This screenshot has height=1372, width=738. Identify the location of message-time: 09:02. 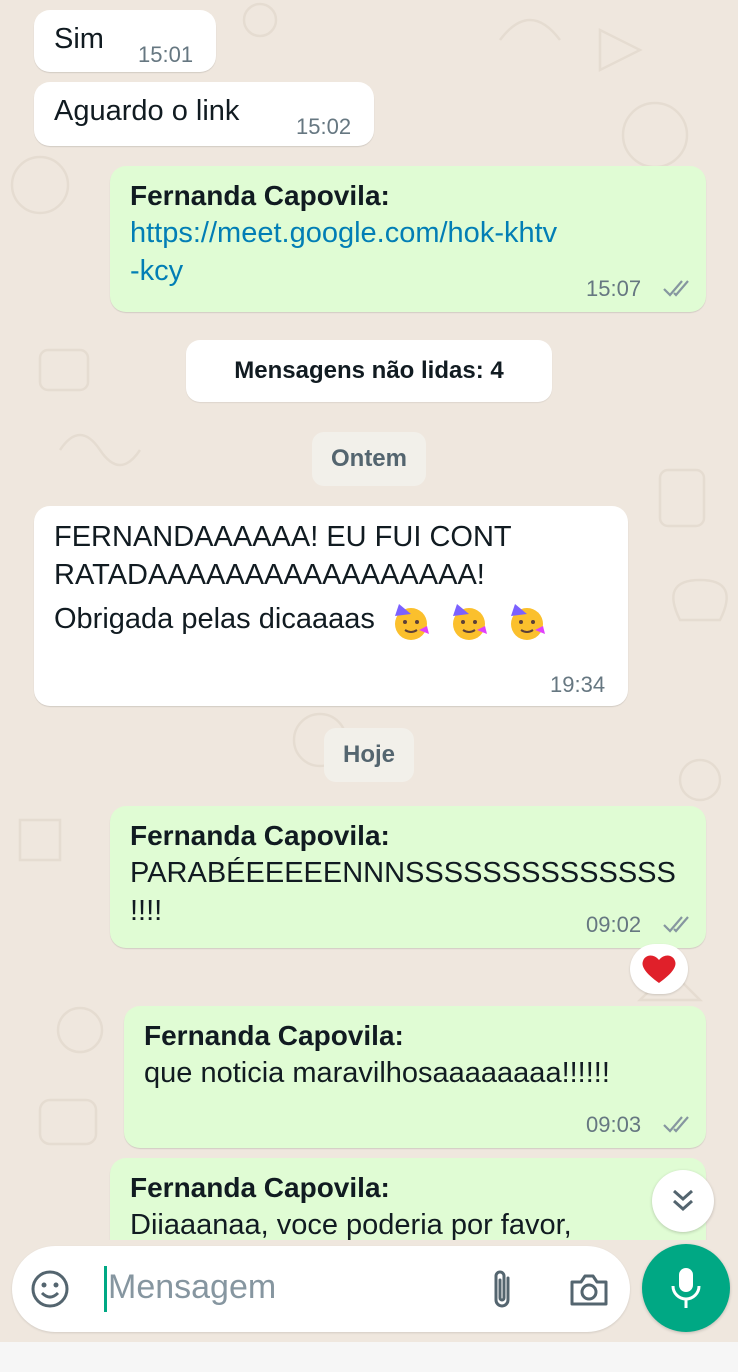
(614, 924).